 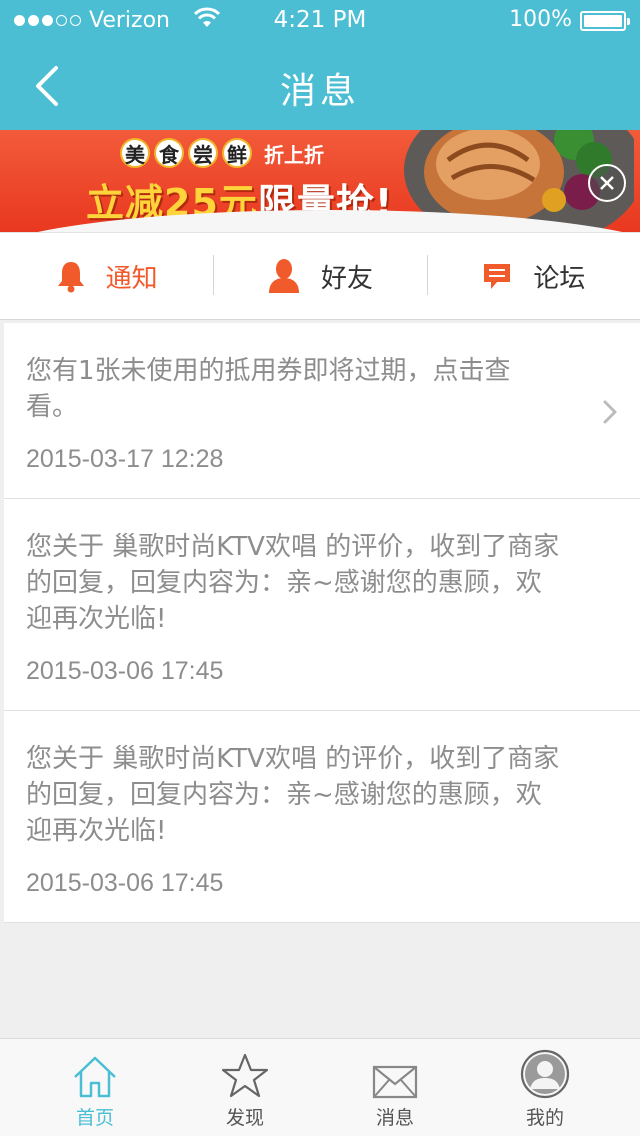 I want to click on message-category-tabs: 通知 好友 论坛, so click(x=320, y=276).